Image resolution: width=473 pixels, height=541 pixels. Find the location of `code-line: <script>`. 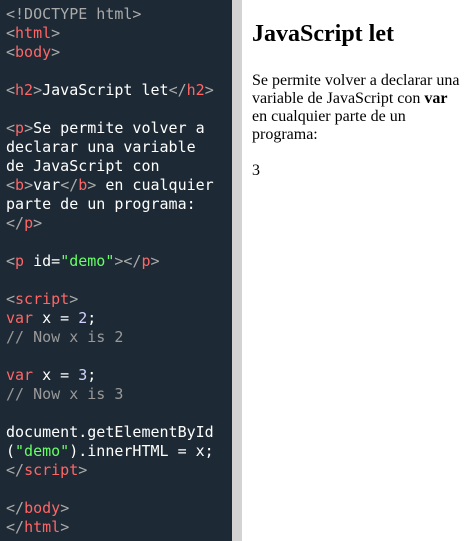

code-line: <script> is located at coordinates (42, 299).